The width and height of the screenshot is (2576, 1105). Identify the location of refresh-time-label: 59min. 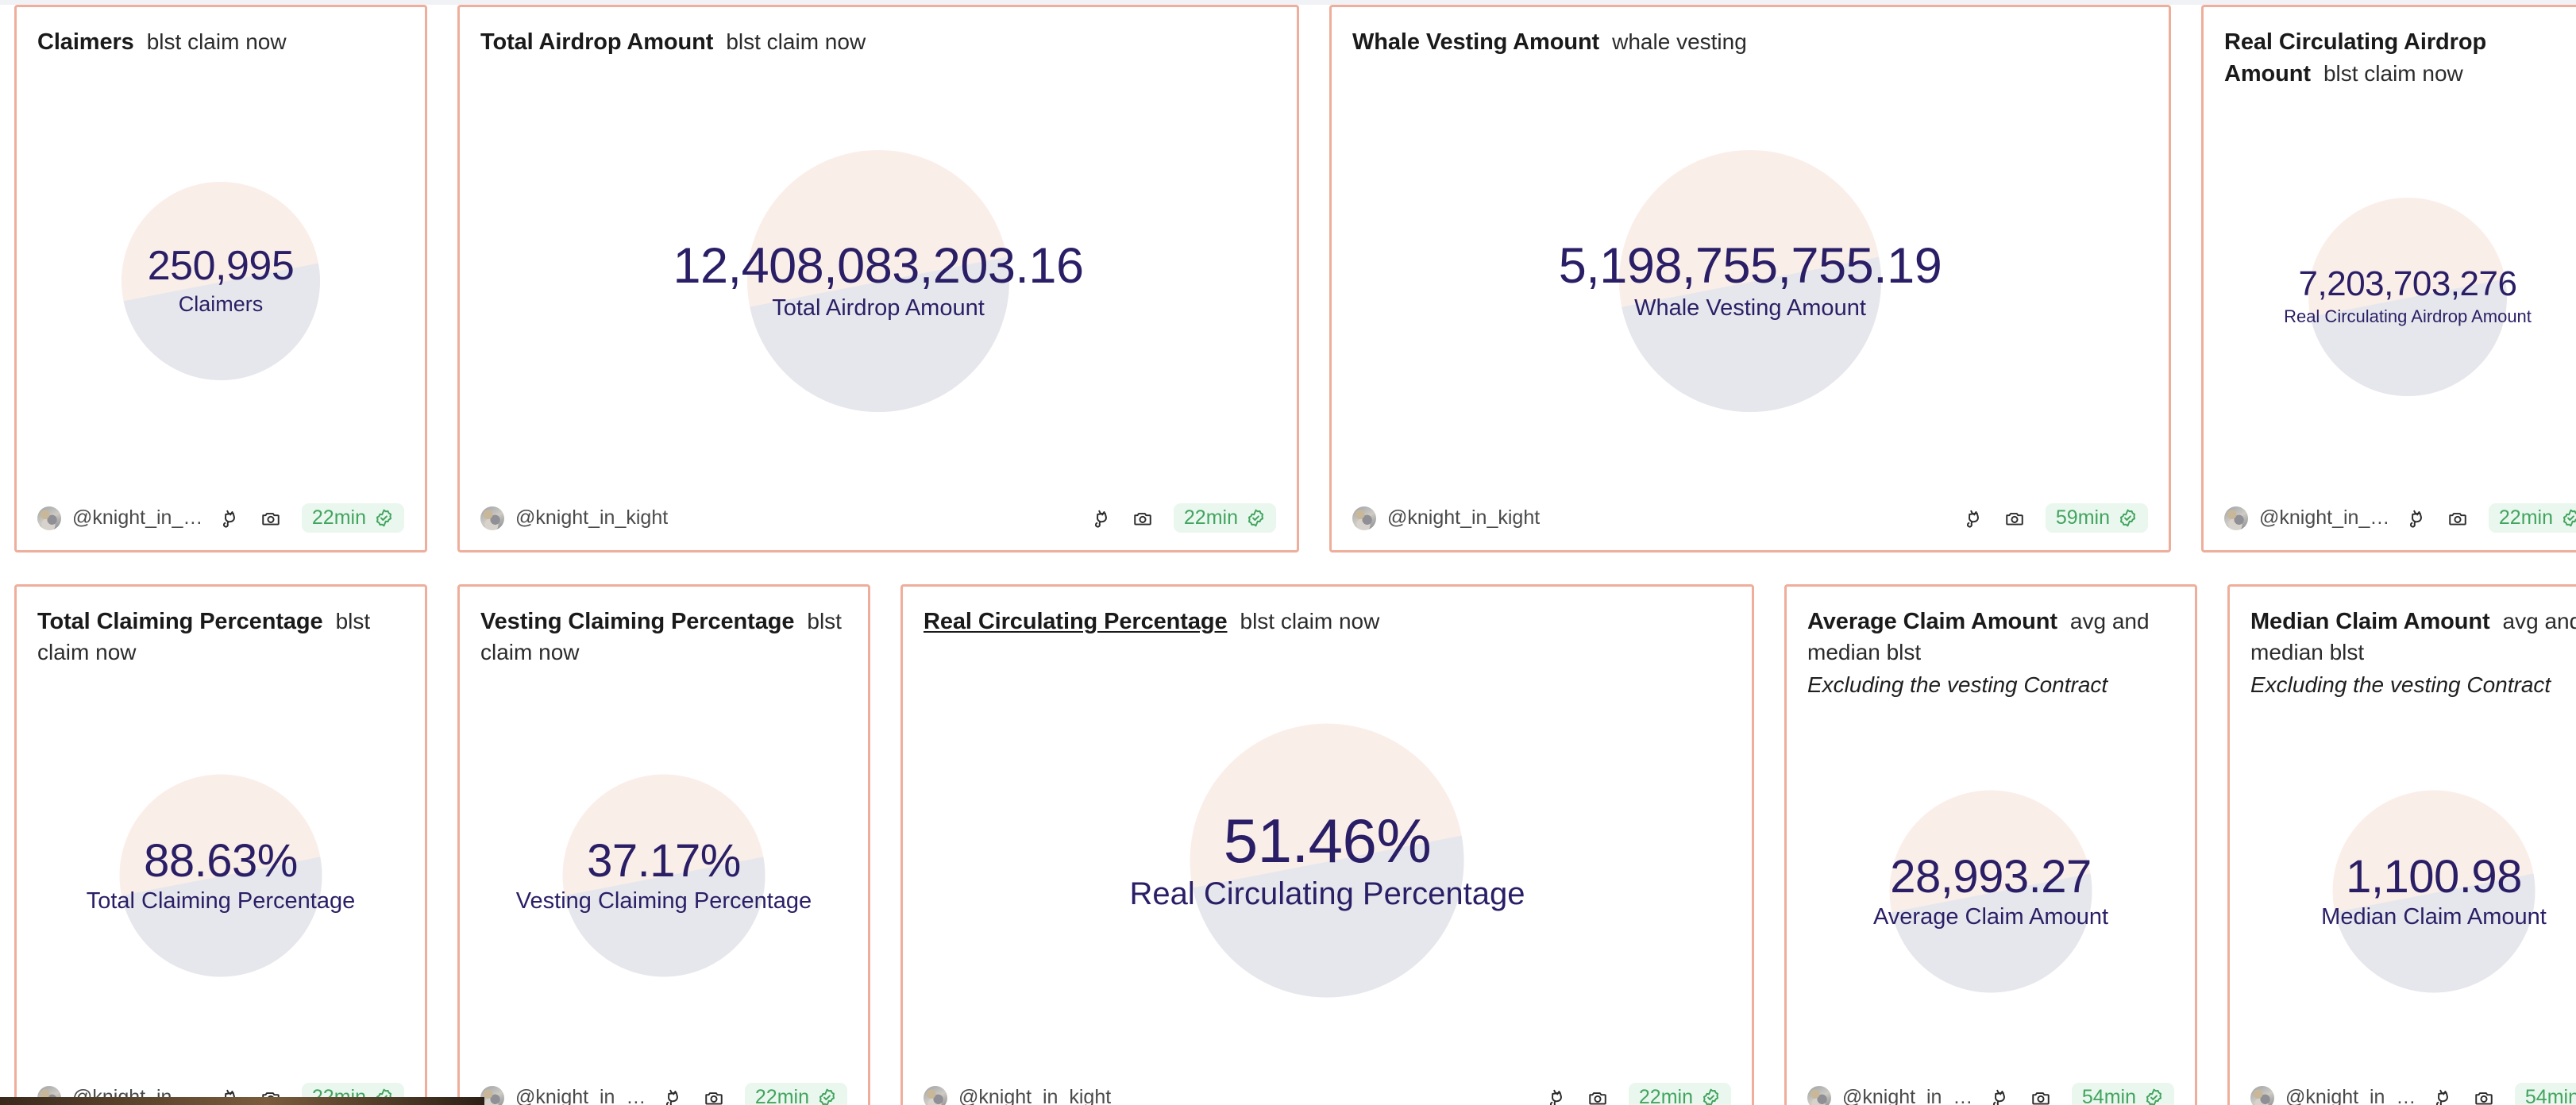
(2082, 517).